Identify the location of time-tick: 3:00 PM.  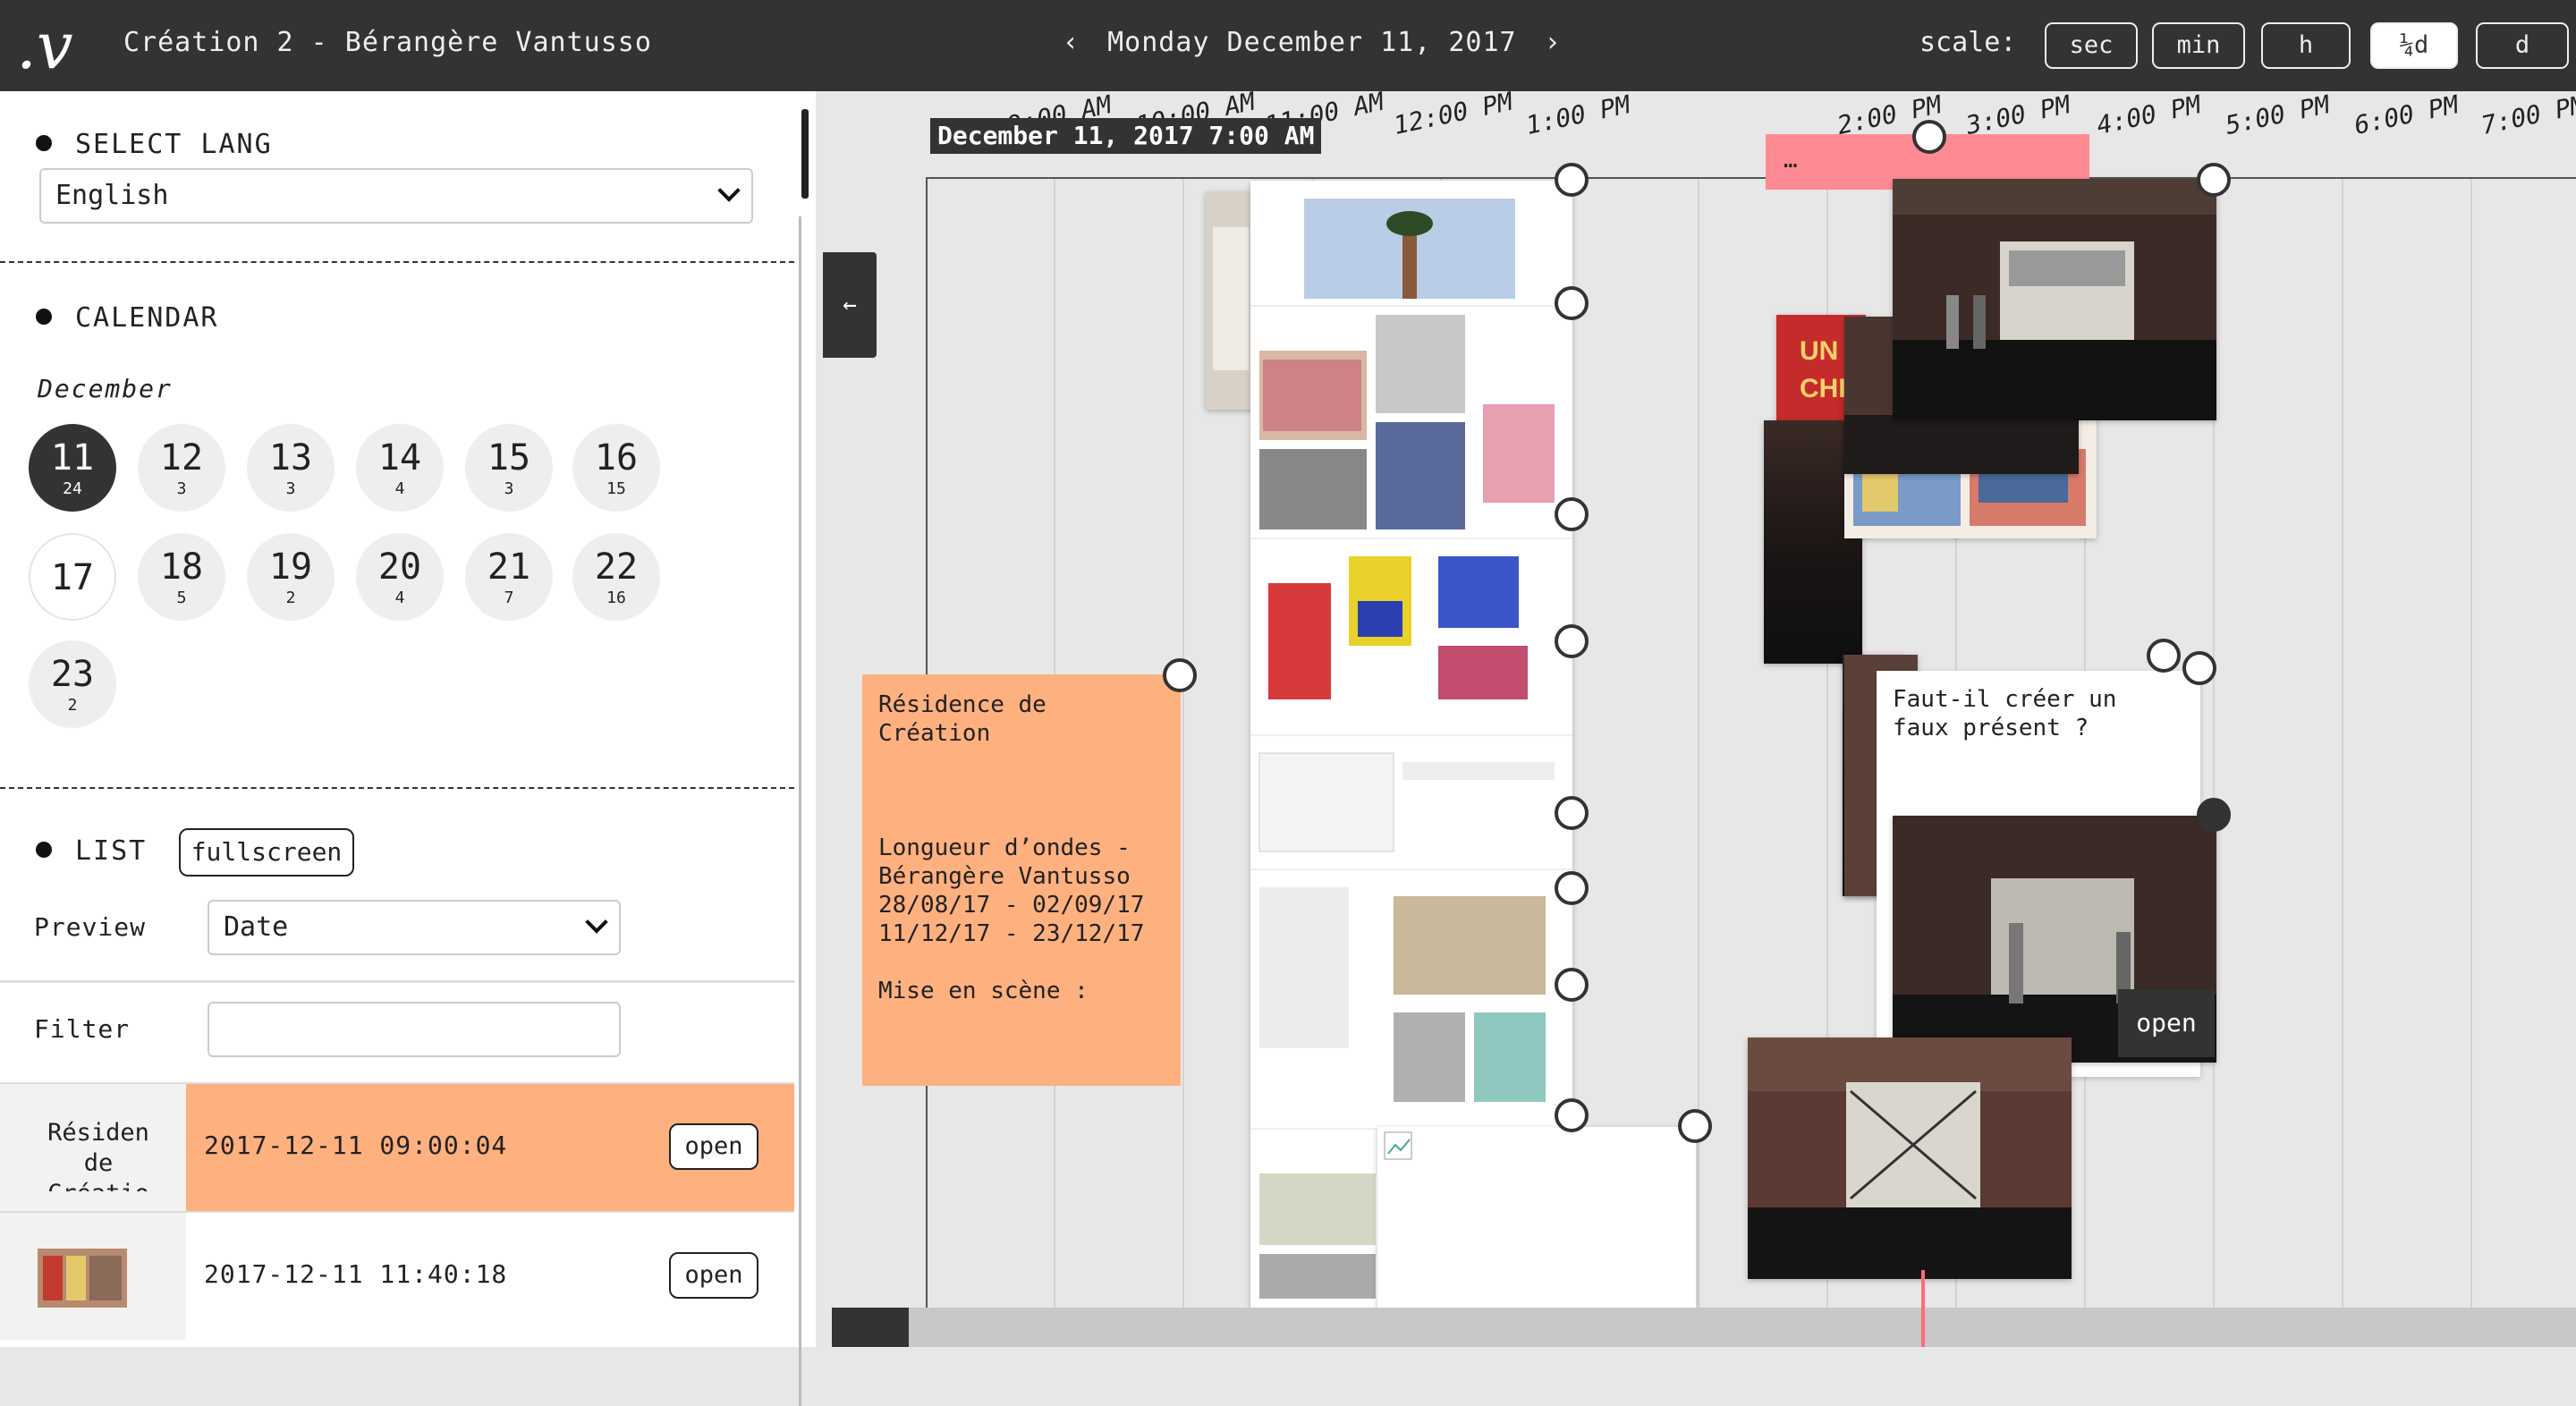
(2018, 115).